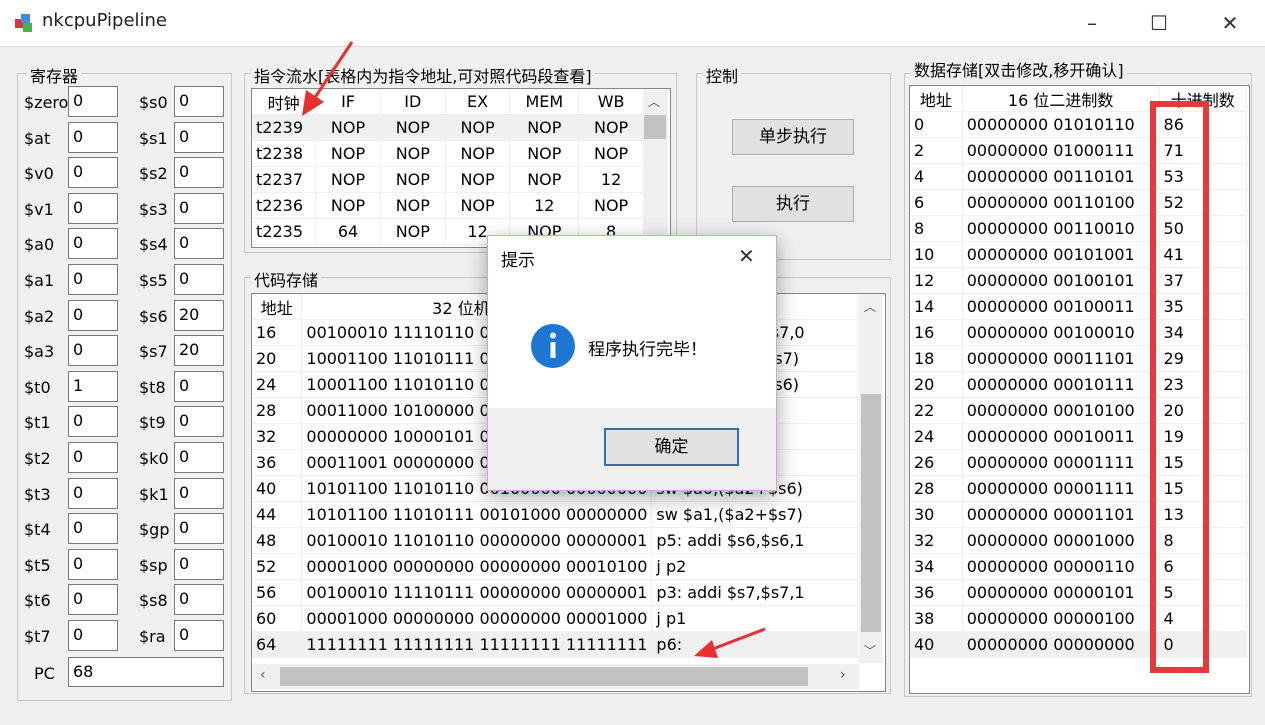  I want to click on run-button: 执行, so click(793, 204).